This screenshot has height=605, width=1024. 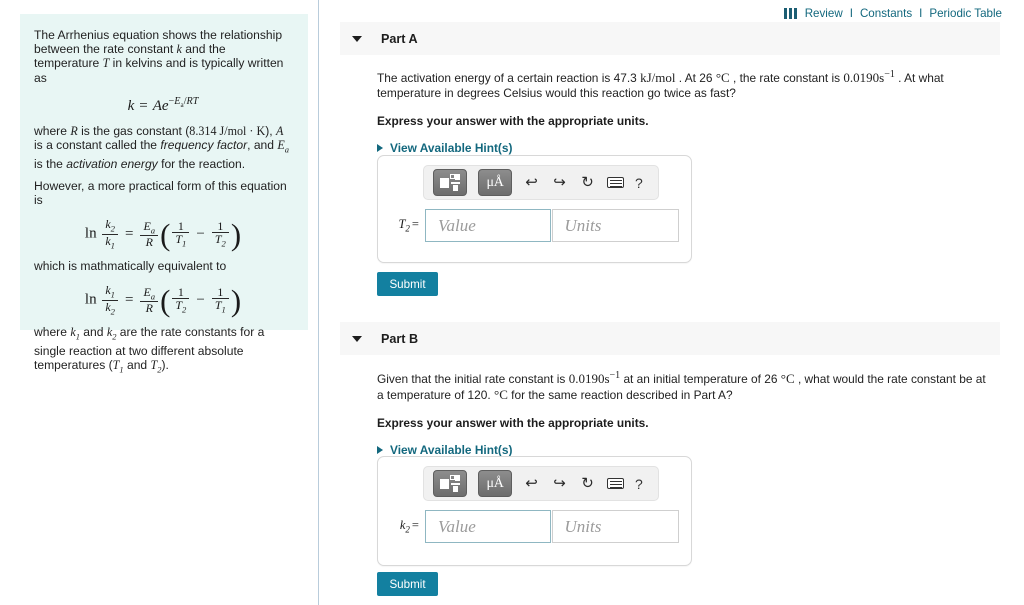 What do you see at coordinates (615, 225) in the screenshot?
I see `part-a-units-input: Units` at bounding box center [615, 225].